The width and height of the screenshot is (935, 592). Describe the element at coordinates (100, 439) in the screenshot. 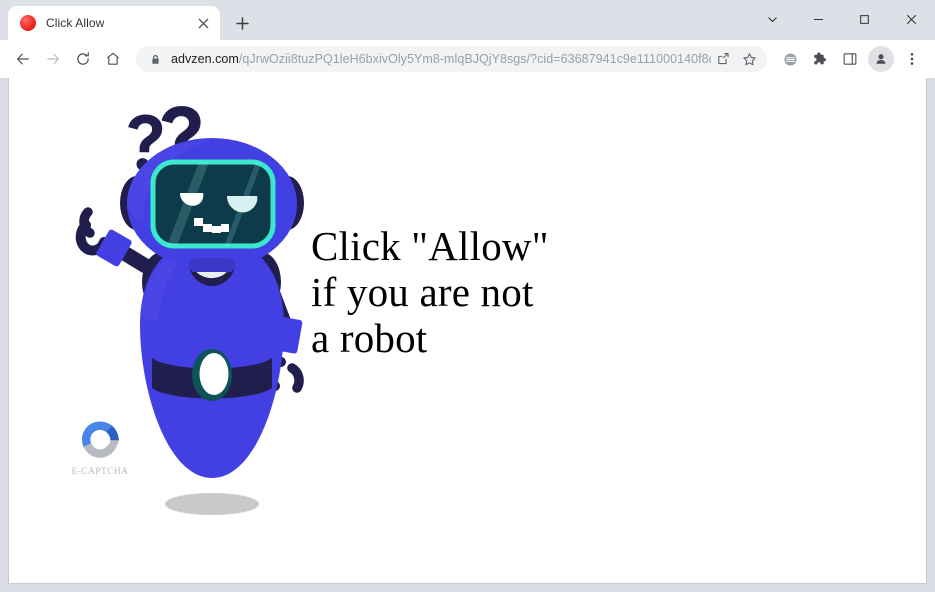

I see `c-arc-logo-icon` at that location.